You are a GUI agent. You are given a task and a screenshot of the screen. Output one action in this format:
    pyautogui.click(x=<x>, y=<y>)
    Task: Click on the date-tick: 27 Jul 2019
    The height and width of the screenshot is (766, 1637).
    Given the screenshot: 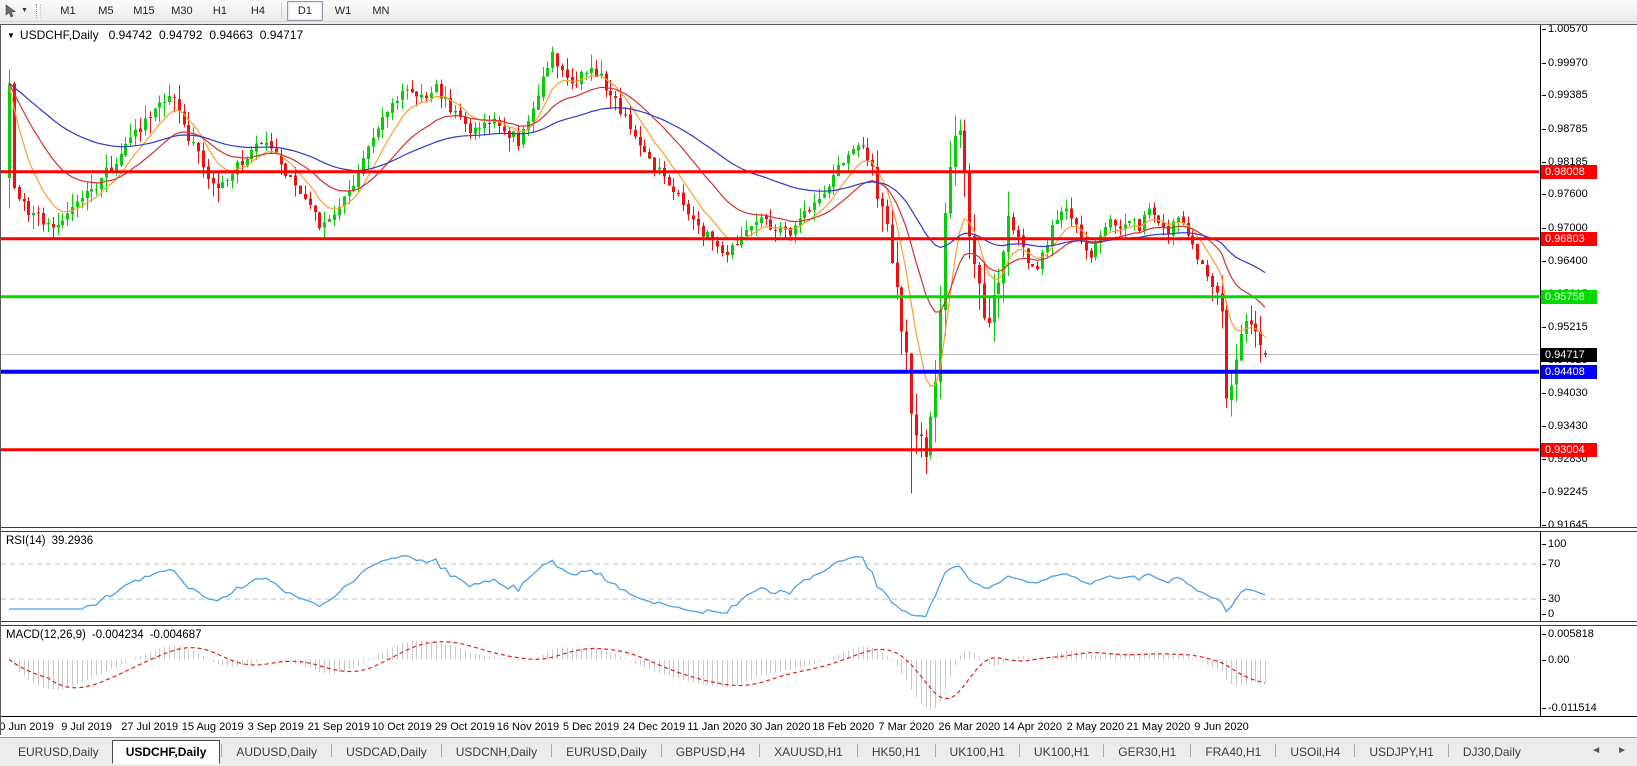 What is the action you would take?
    pyautogui.click(x=150, y=727)
    